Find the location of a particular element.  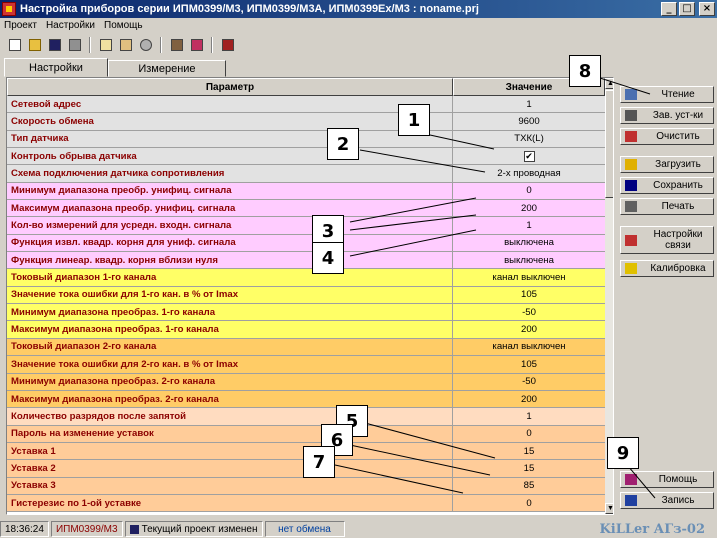

device-settings-button is located at coordinates (176, 45).